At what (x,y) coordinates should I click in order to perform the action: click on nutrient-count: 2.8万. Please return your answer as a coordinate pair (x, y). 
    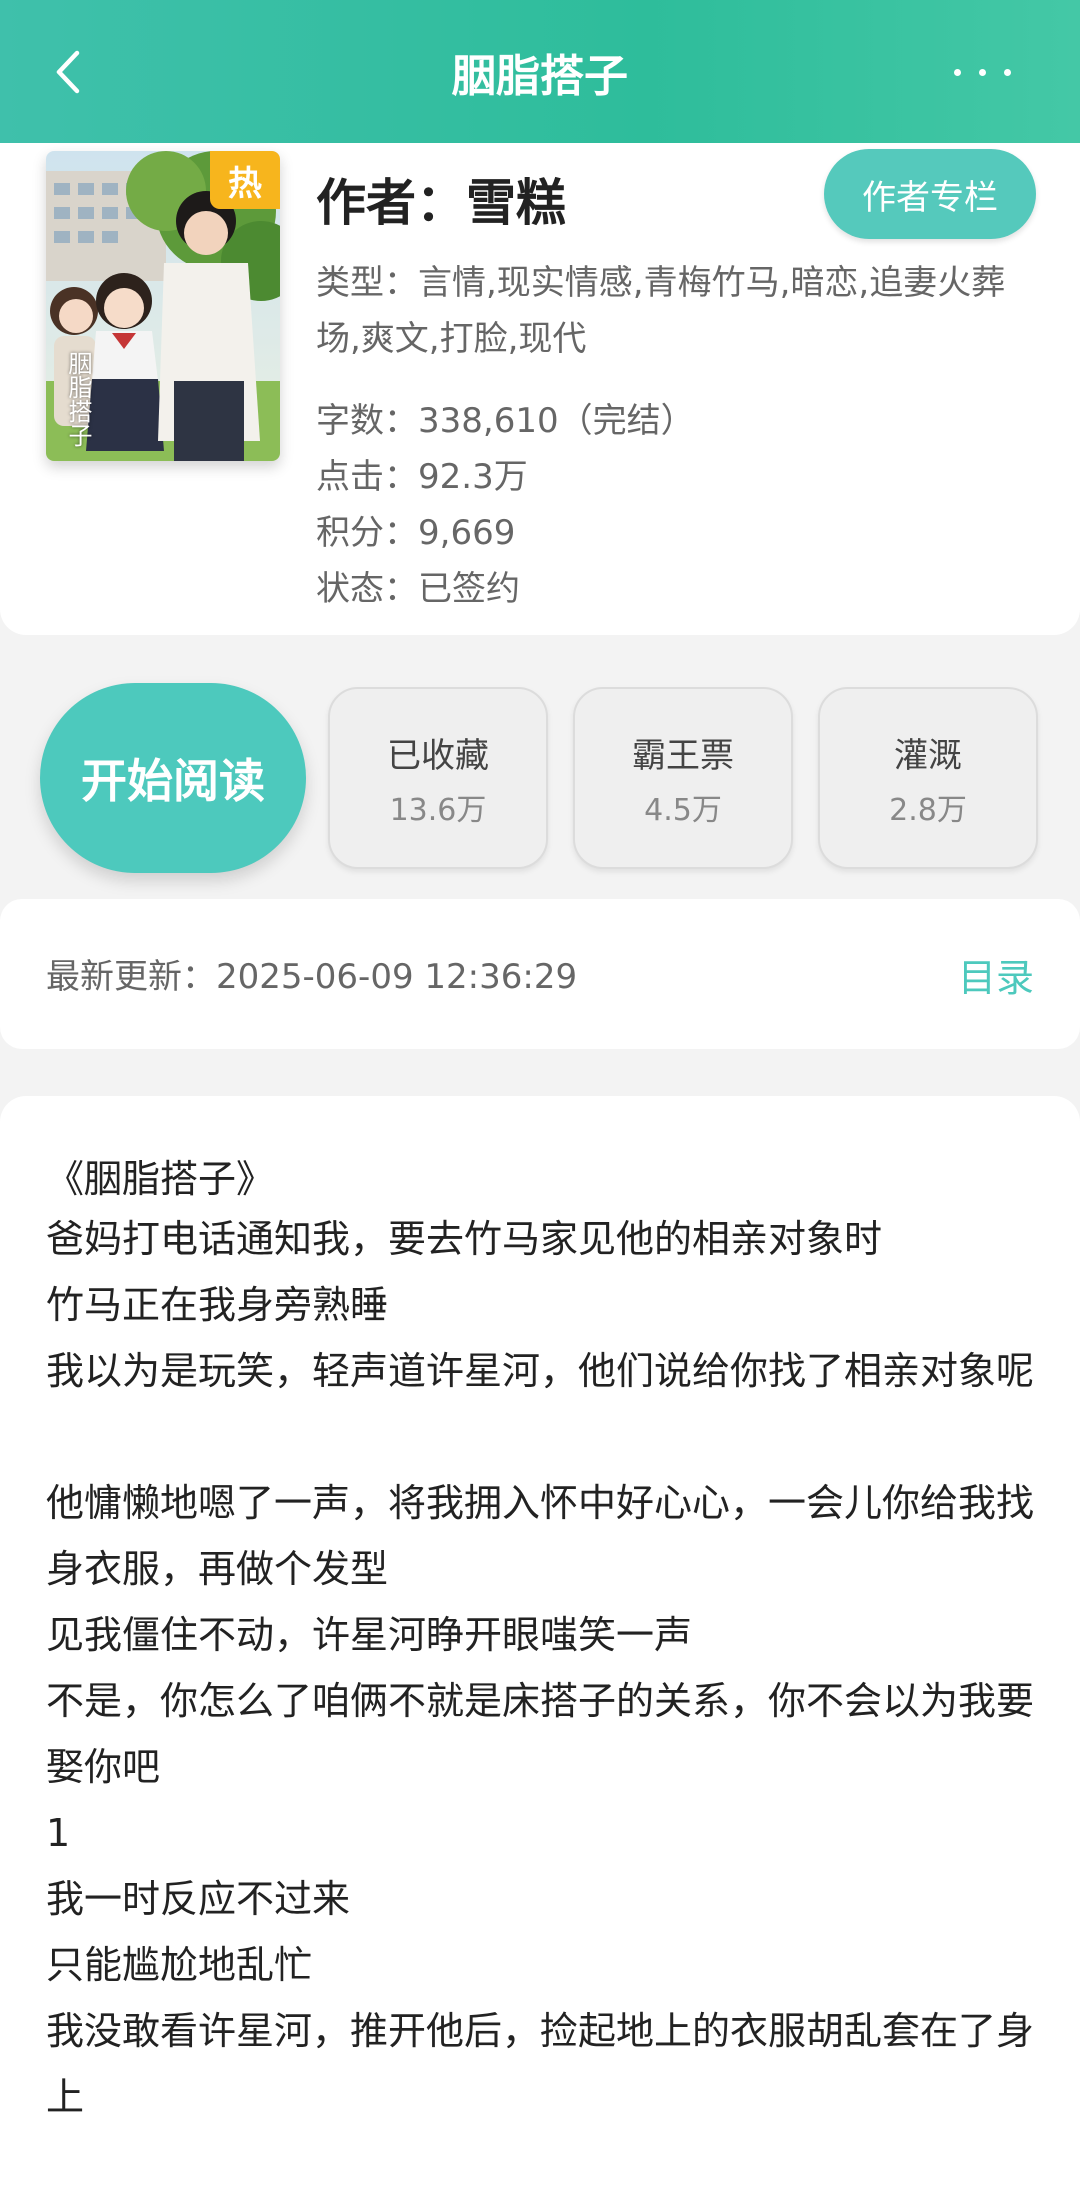
    Looking at the image, I should click on (928, 810).